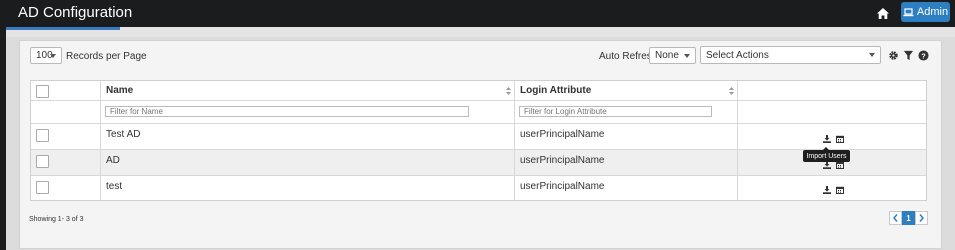  What do you see at coordinates (478, 91) in the screenshot?
I see `table-header-row: Name Login Attribute` at bounding box center [478, 91].